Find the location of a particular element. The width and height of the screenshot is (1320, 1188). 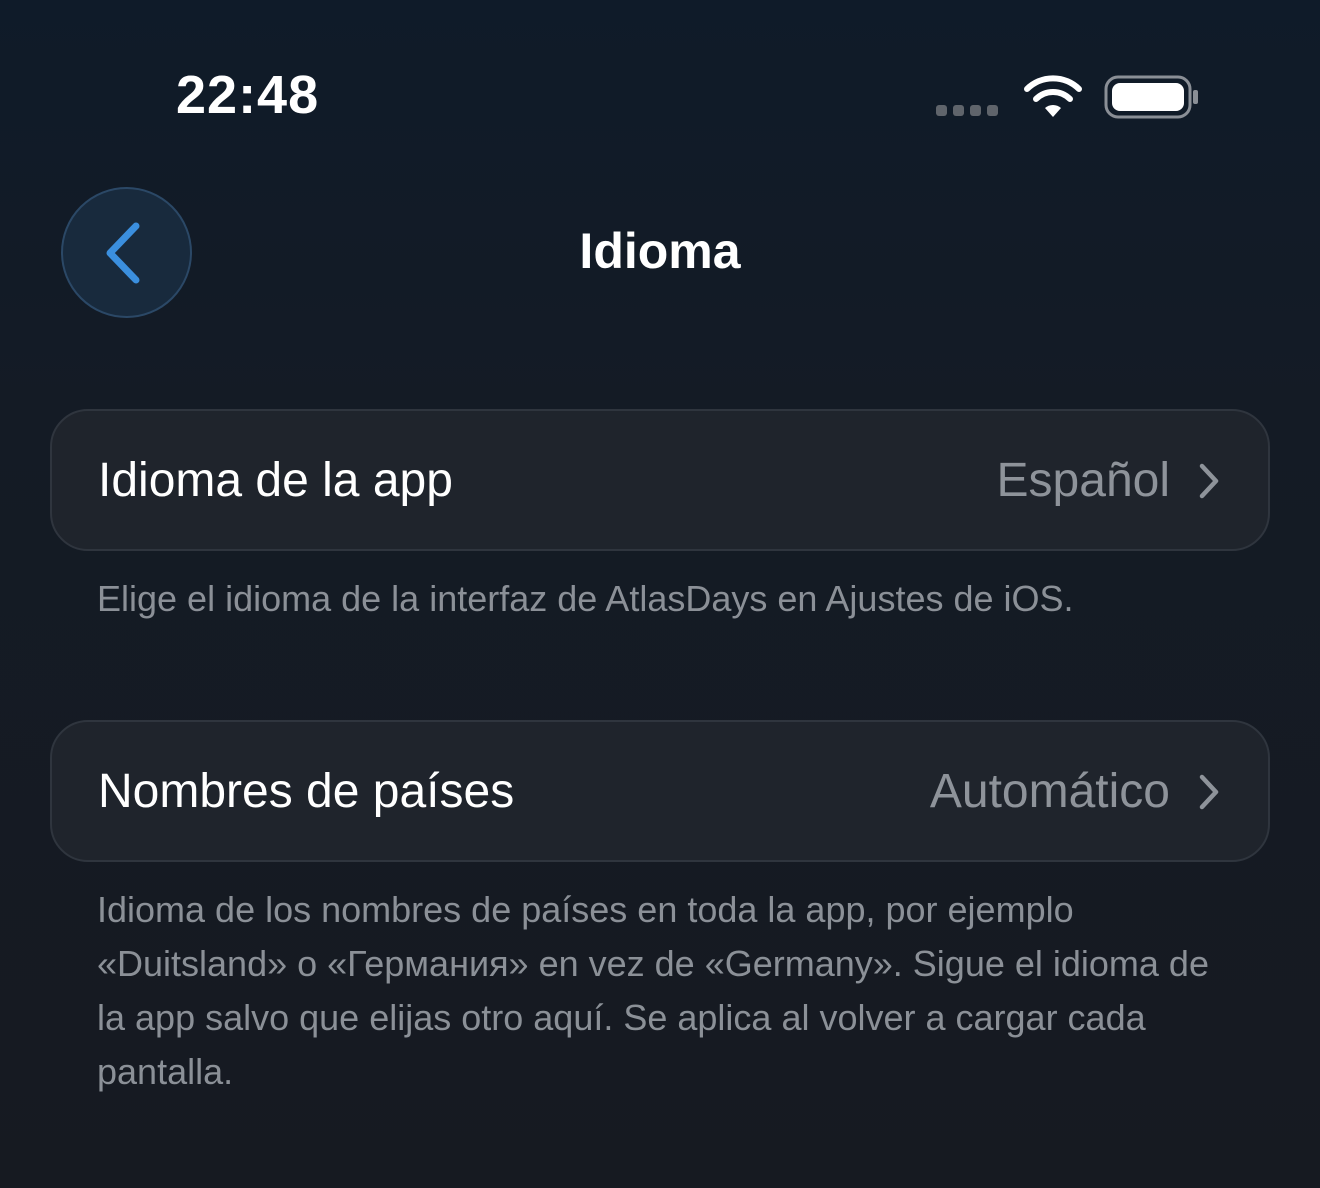

back-button is located at coordinates (126, 252).